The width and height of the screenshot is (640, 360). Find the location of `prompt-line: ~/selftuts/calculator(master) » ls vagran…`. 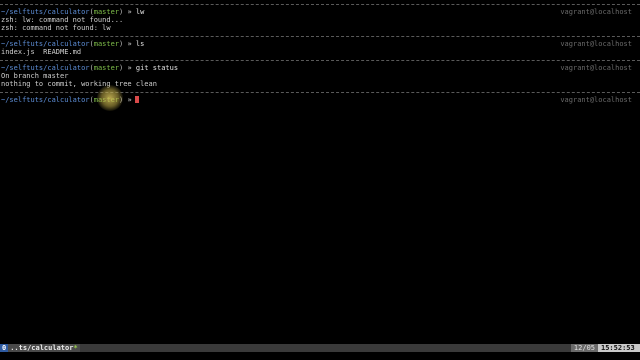

prompt-line: ~/selftuts/calculator(master) » ls vagran… is located at coordinates (320, 44).